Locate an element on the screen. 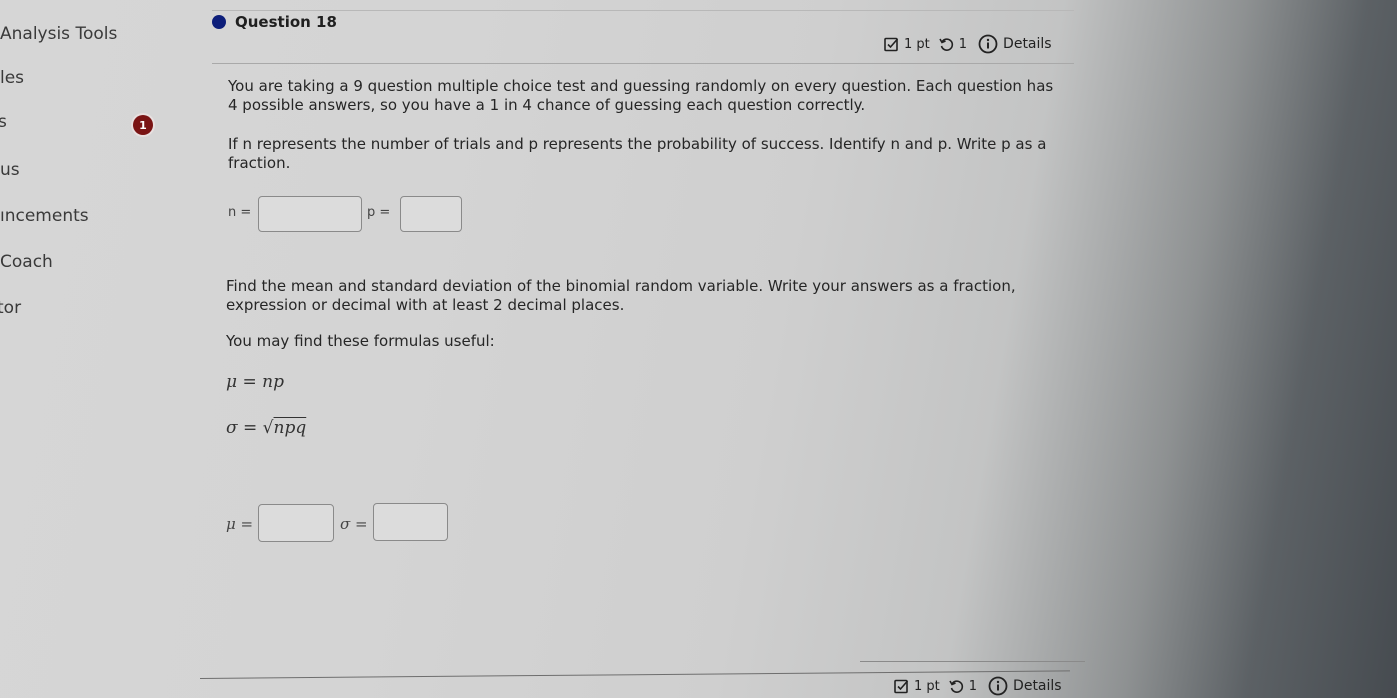 Image resolution: width=1397 pixels, height=698 pixels. sidebar-item-coach: Coach is located at coordinates (26, 262).